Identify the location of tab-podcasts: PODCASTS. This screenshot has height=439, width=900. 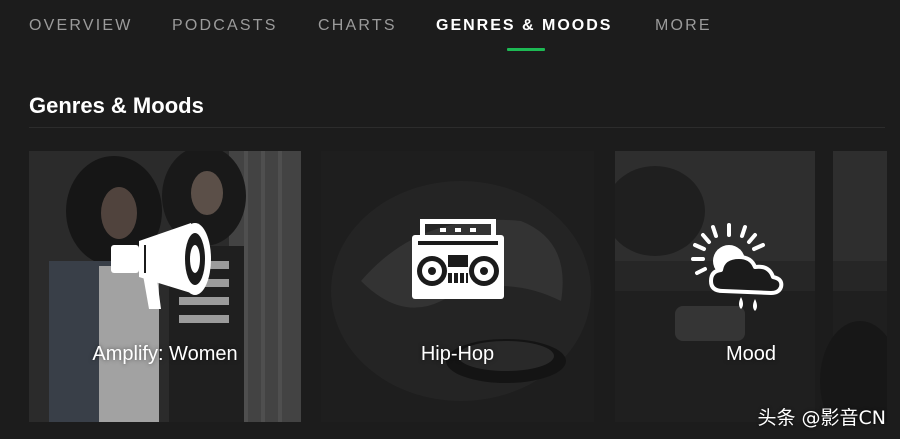
(225, 26).